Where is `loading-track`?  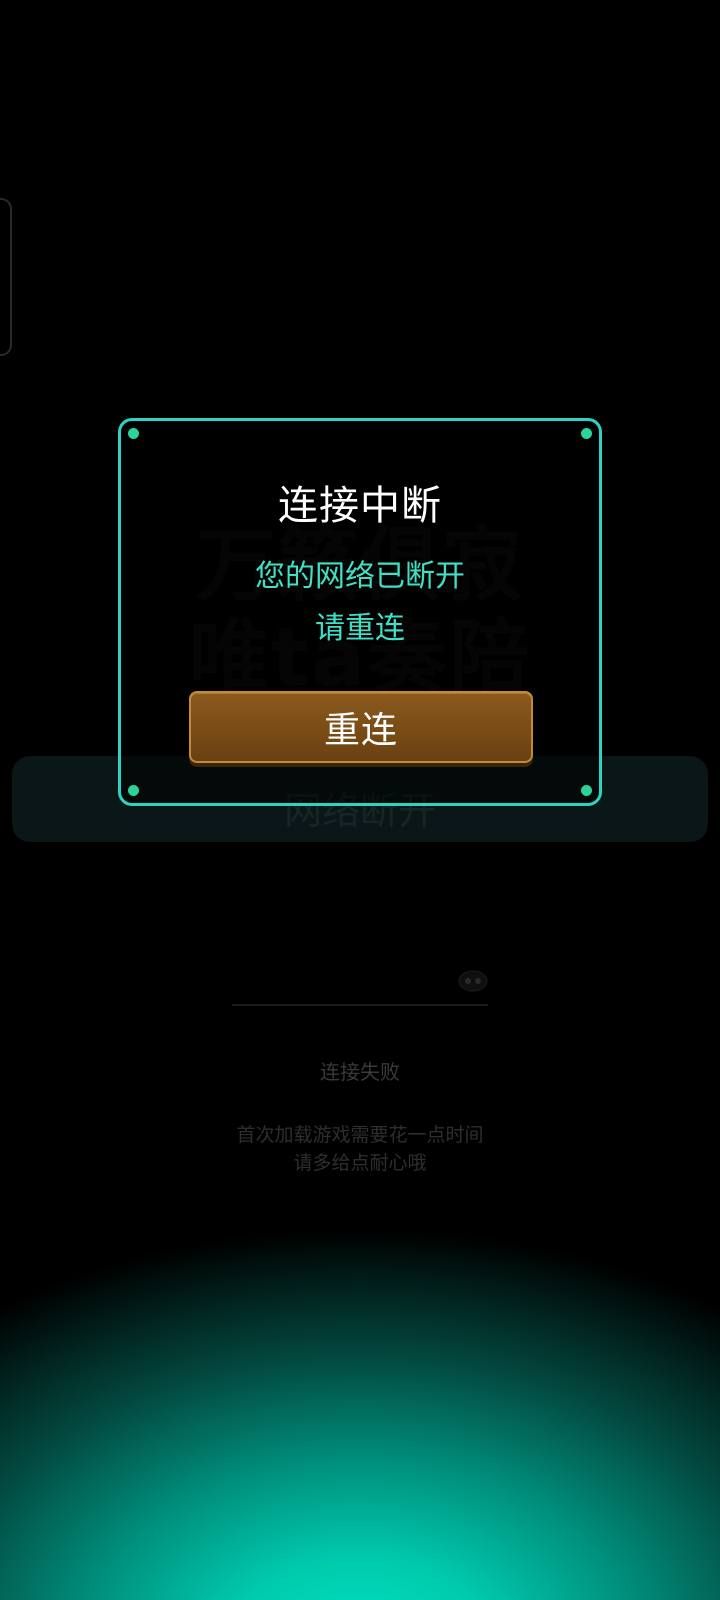 loading-track is located at coordinates (360, 1005).